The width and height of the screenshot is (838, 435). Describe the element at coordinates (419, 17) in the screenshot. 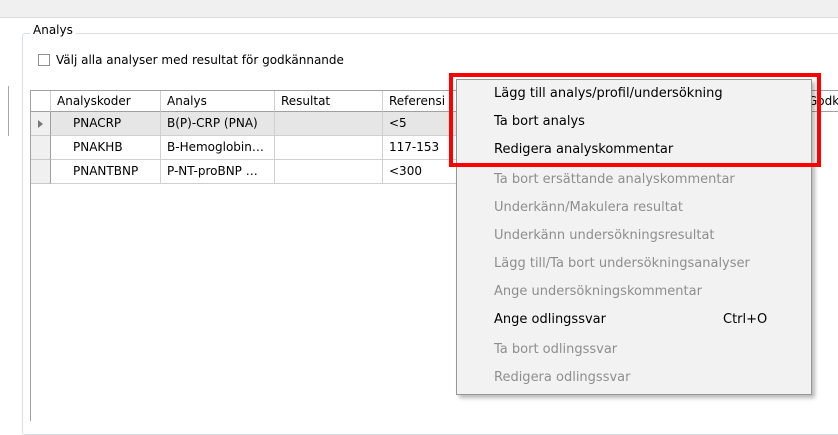

I see `top-divider` at that location.